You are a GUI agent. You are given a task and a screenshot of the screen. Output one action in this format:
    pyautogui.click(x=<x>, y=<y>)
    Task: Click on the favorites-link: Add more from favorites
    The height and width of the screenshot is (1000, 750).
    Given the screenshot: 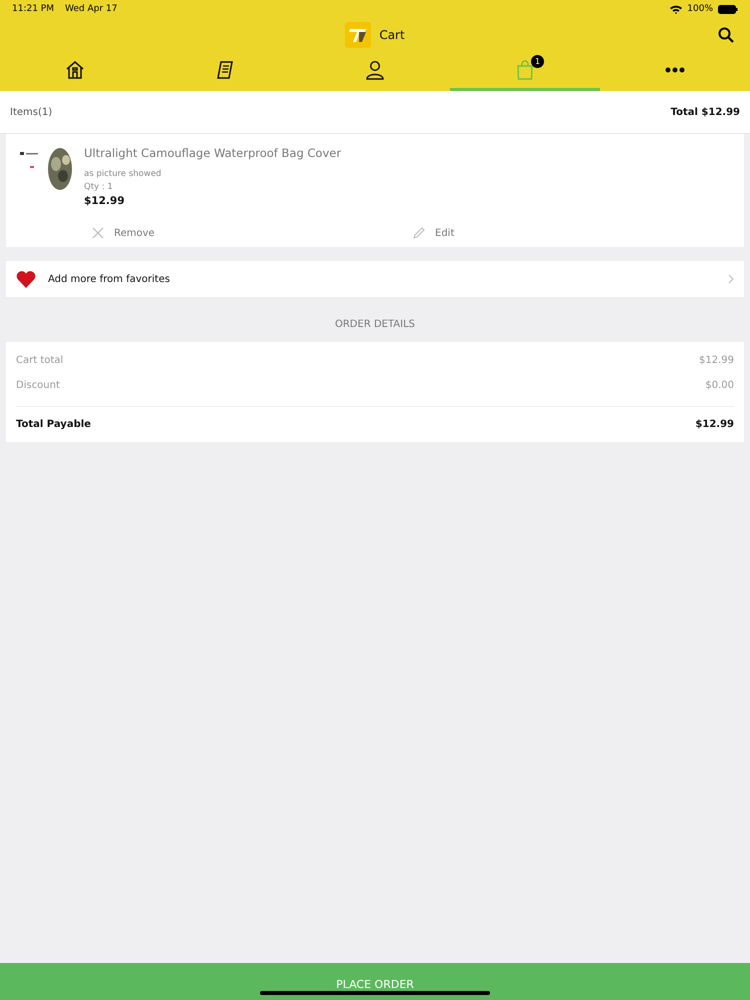 What is the action you would take?
    pyautogui.click(x=375, y=279)
    